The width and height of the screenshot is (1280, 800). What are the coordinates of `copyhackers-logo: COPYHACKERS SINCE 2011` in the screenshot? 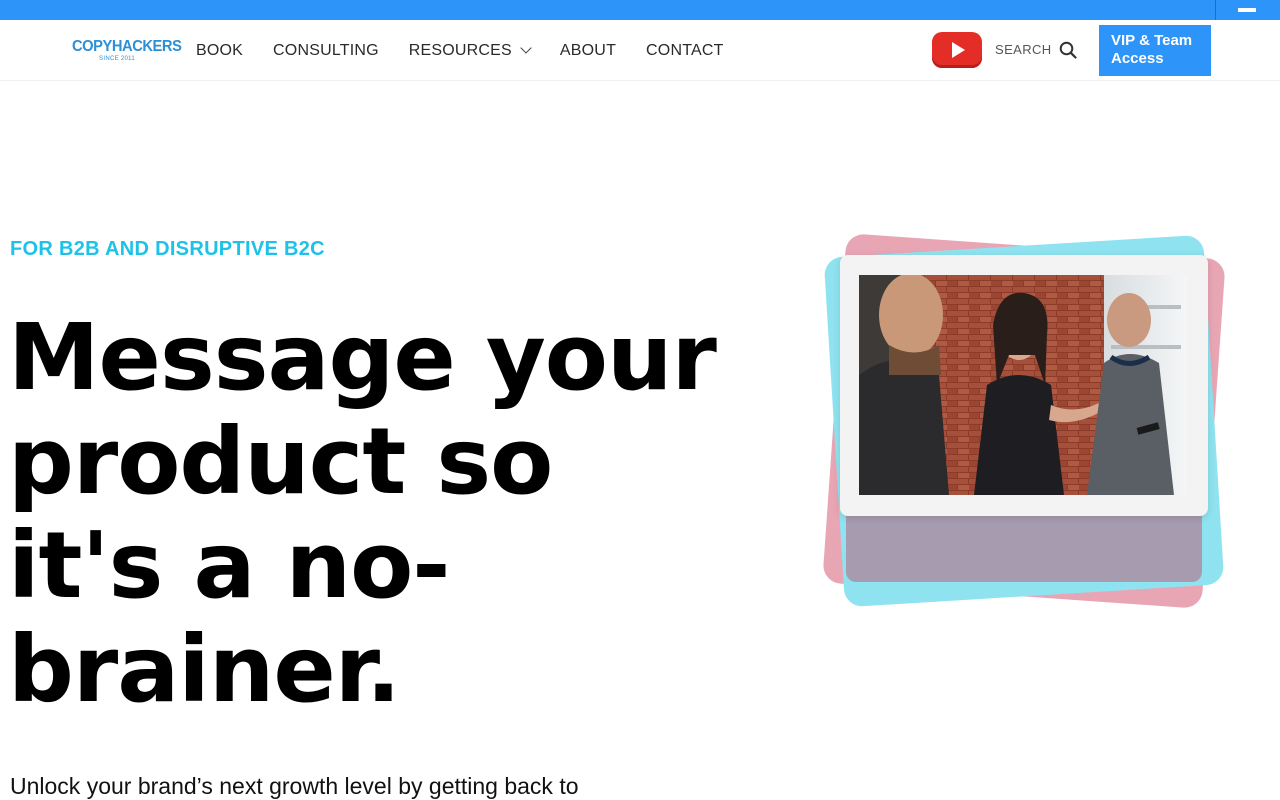 It's located at (127, 51).